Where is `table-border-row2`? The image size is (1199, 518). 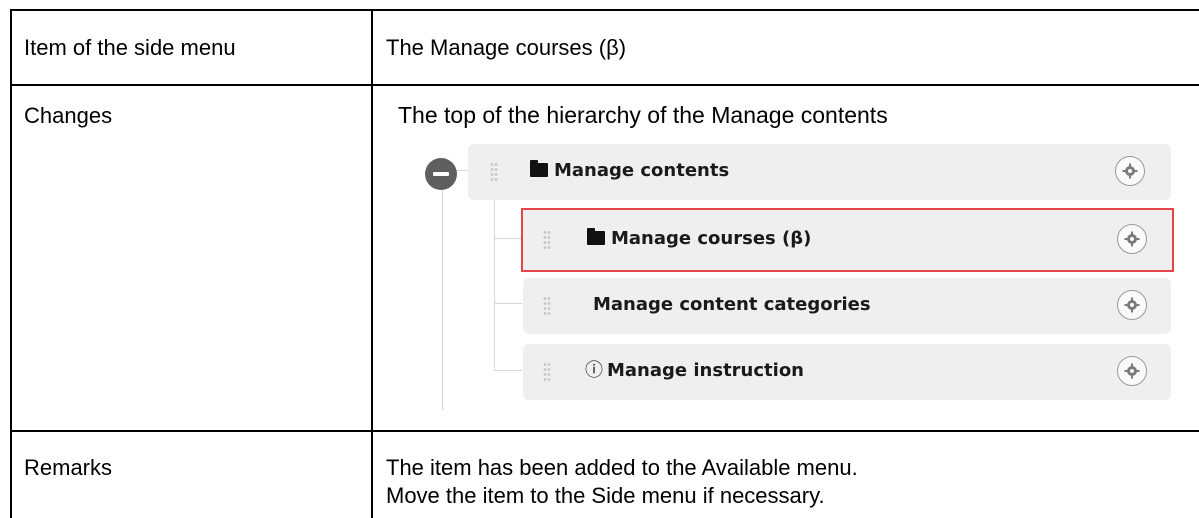
table-border-row2 is located at coordinates (604, 431).